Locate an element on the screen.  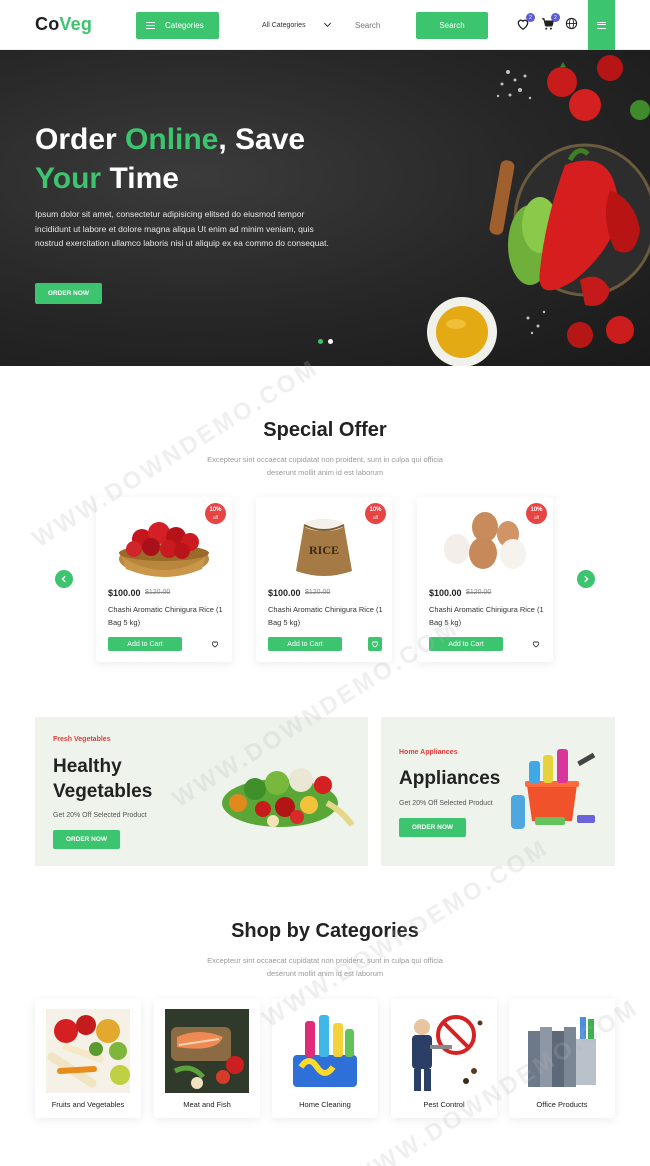
cart-count-badge: 2 is located at coordinates (555, 17).